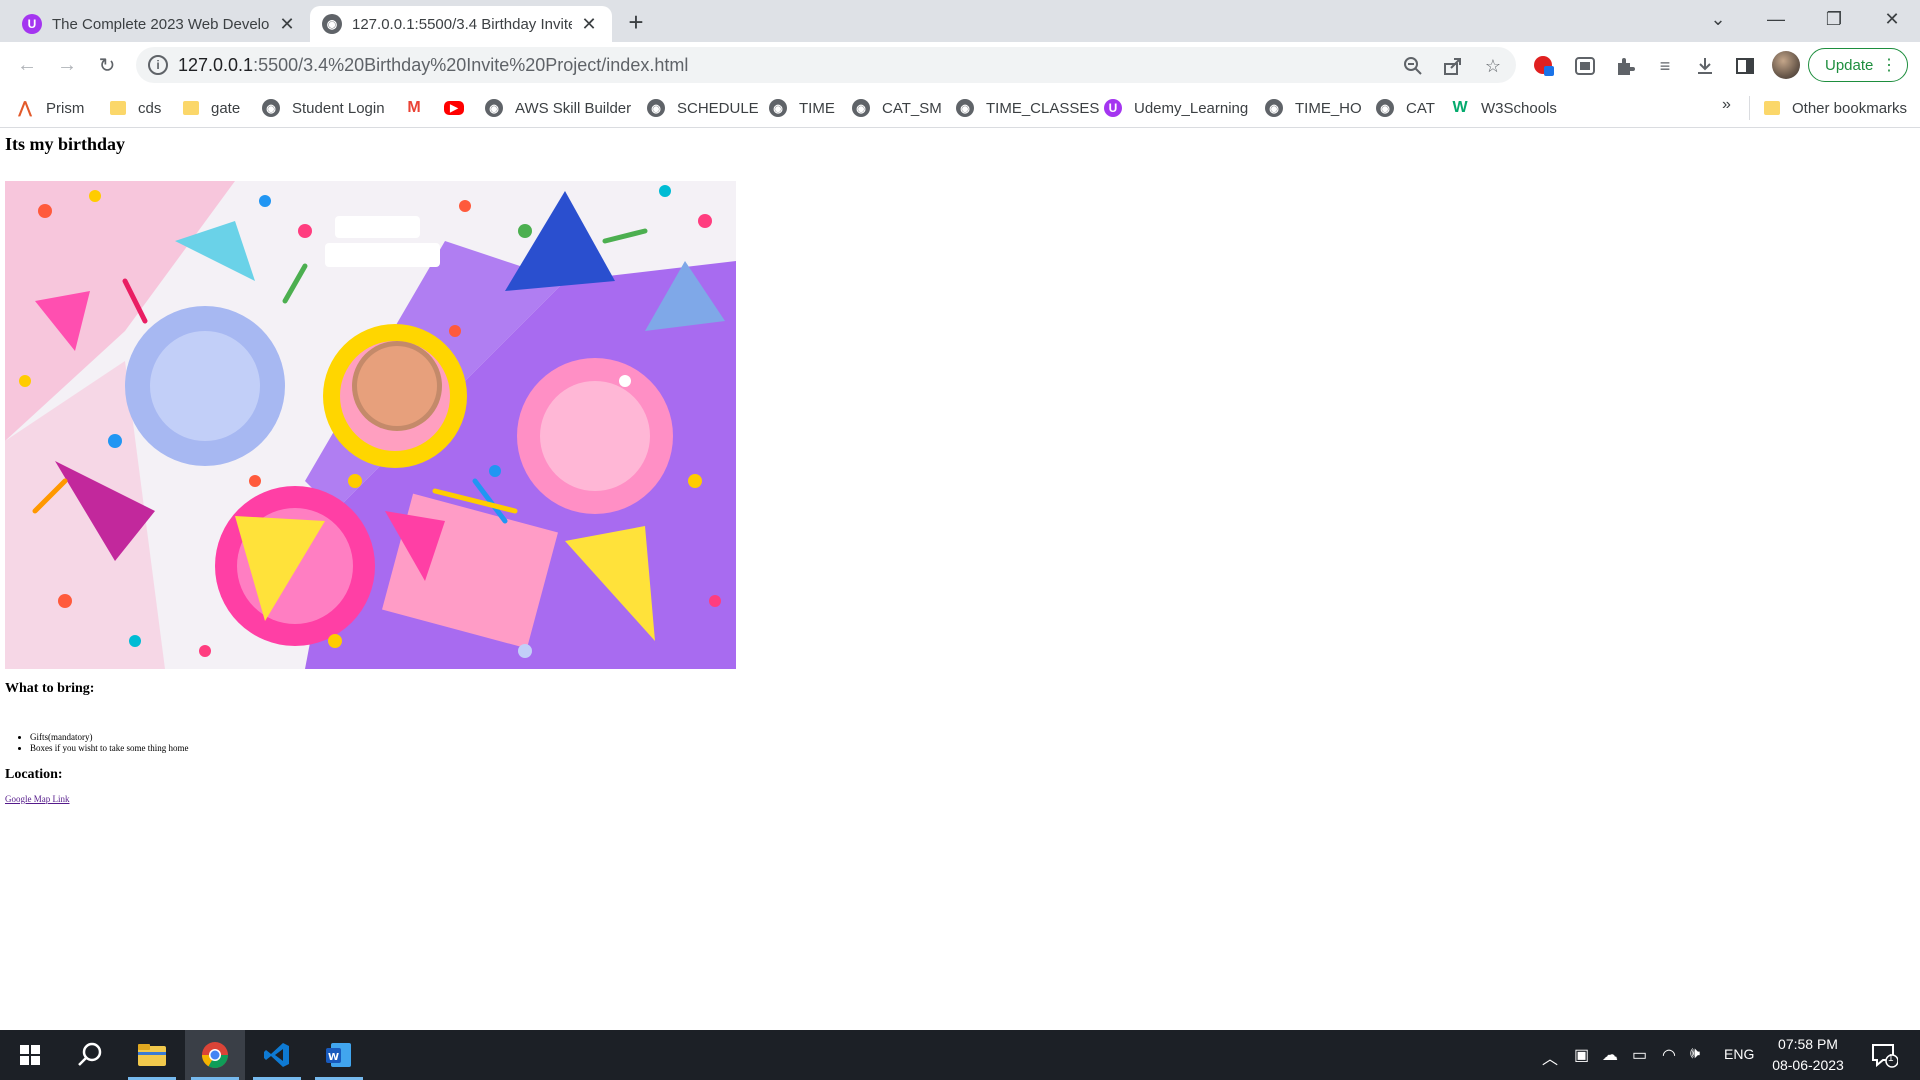 This screenshot has height=1080, width=1920. Describe the element at coordinates (1453, 66) in the screenshot. I see `share-icon` at that location.